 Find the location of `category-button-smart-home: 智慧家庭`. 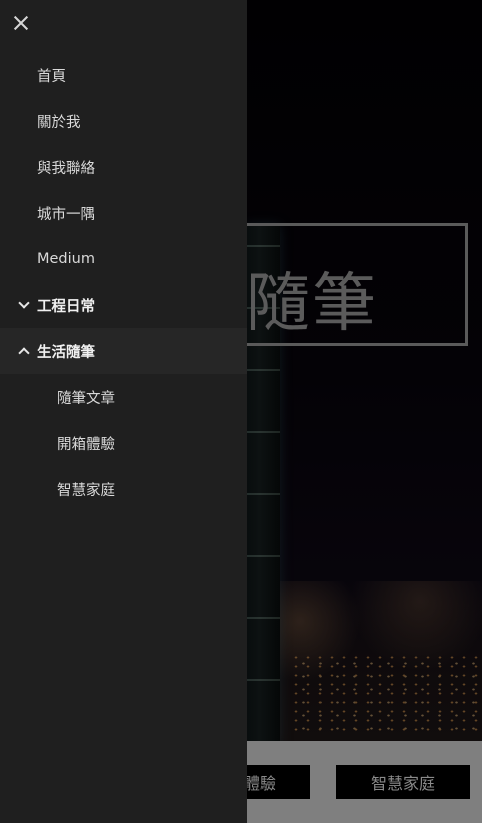

category-button-smart-home: 智慧家庭 is located at coordinates (403, 782).